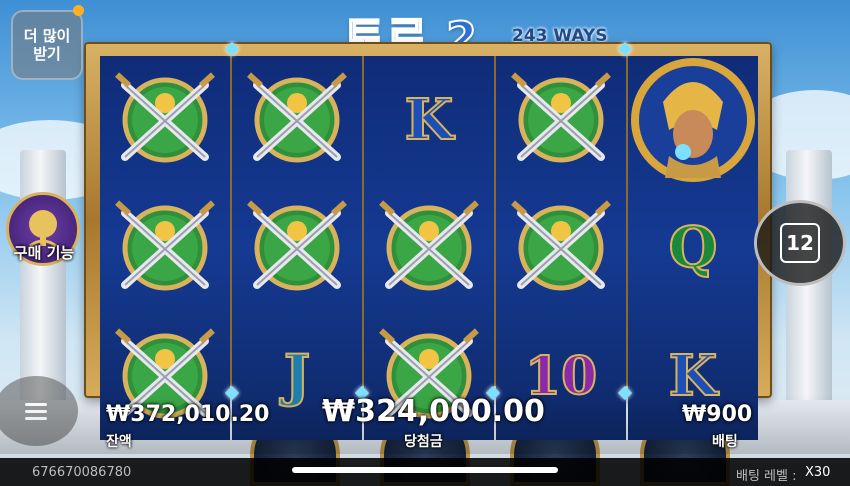 This screenshot has height=486, width=850. I want to click on reel-4: 10, so click(561, 248).